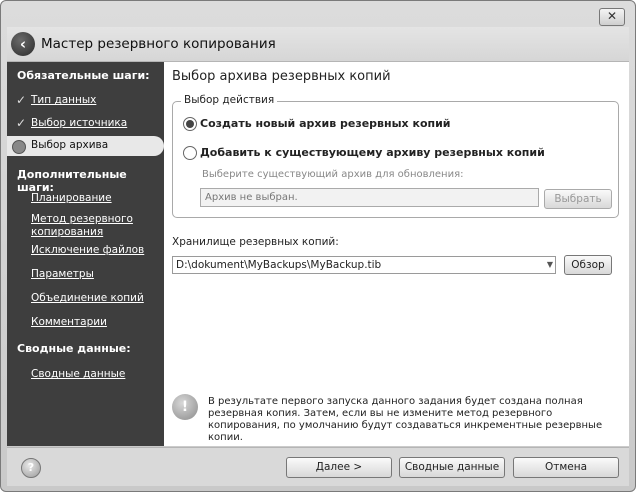 The height and width of the screenshot is (492, 636). Describe the element at coordinates (69, 322) in the screenshot. I see `step-comments: Комментарии` at that location.